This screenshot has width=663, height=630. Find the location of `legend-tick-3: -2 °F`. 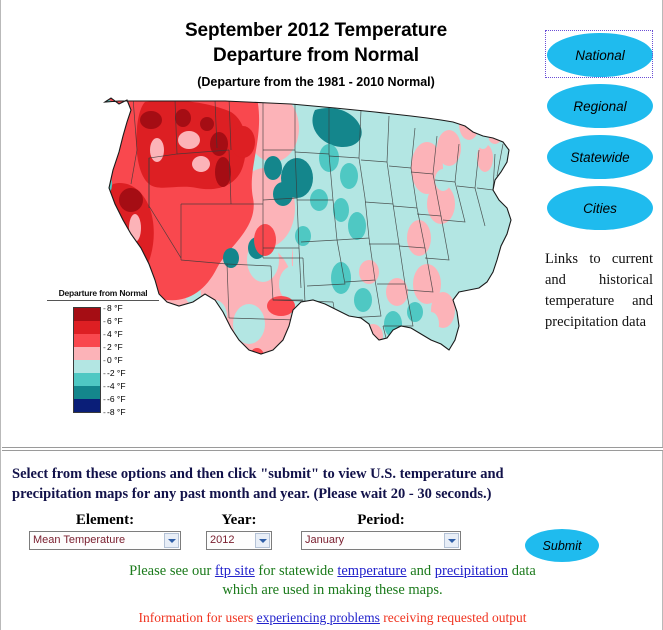

legend-tick-3: -2 °F is located at coordinates (113, 347).